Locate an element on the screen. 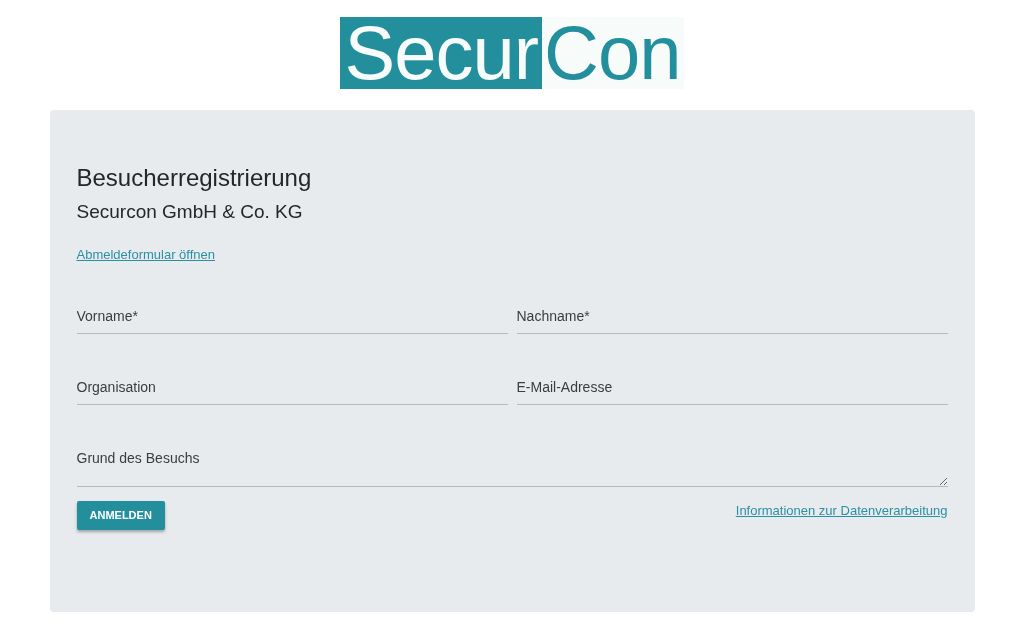 This screenshot has height=634, width=1024. input-field: Nachname* is located at coordinates (732, 316).